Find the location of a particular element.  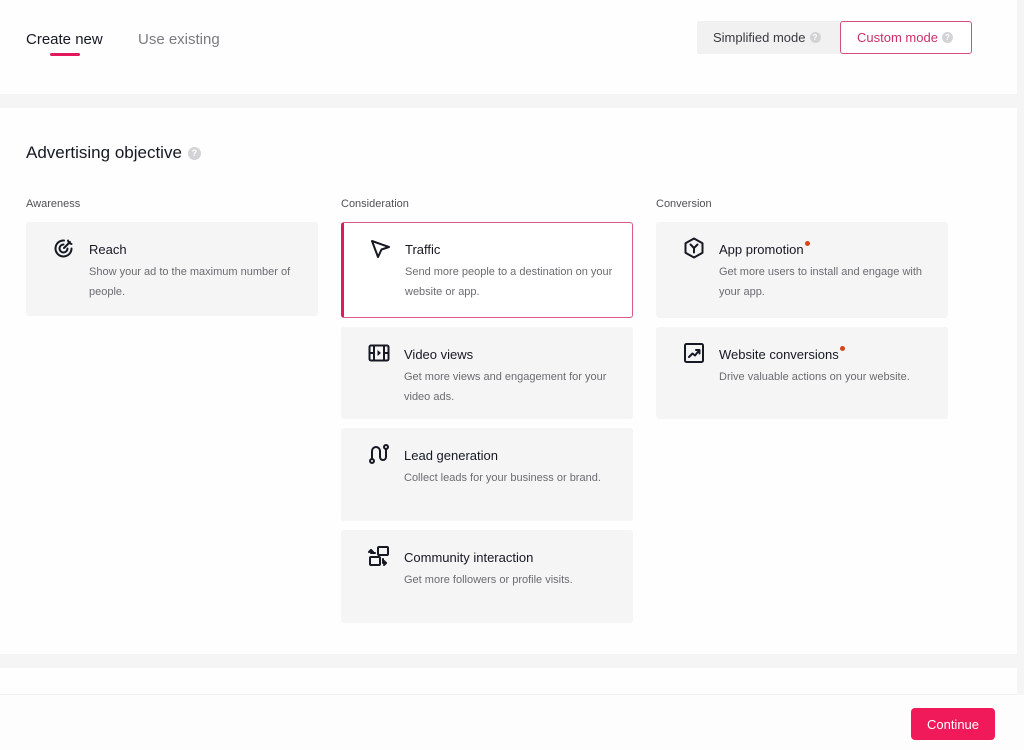

card-title: Video views is located at coordinates (439, 354).